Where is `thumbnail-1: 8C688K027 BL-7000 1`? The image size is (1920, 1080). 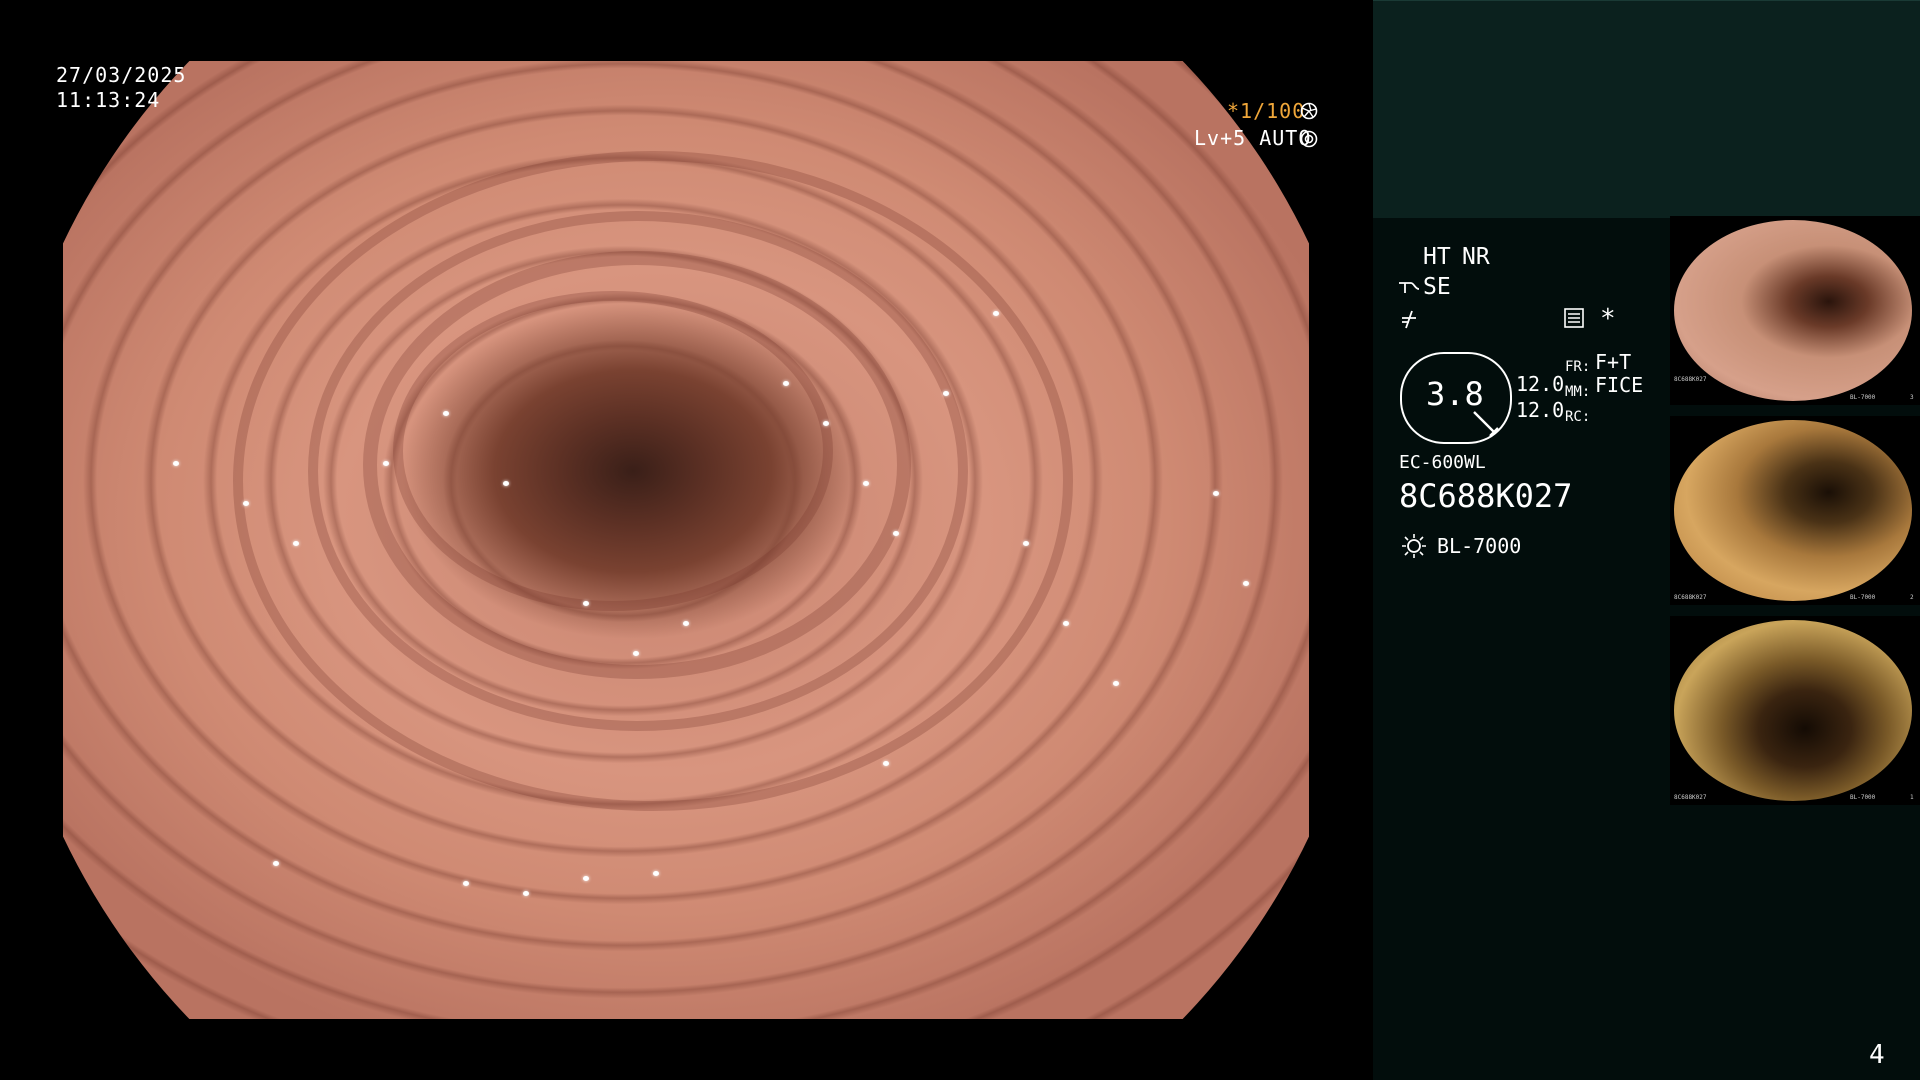 thumbnail-1: 8C688K027 BL-7000 1 is located at coordinates (1795, 710).